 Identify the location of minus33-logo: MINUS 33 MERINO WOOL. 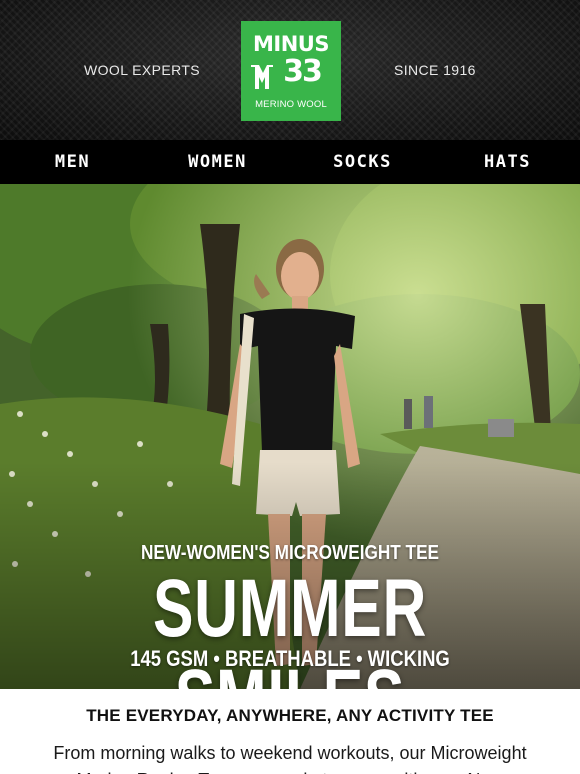
(291, 71).